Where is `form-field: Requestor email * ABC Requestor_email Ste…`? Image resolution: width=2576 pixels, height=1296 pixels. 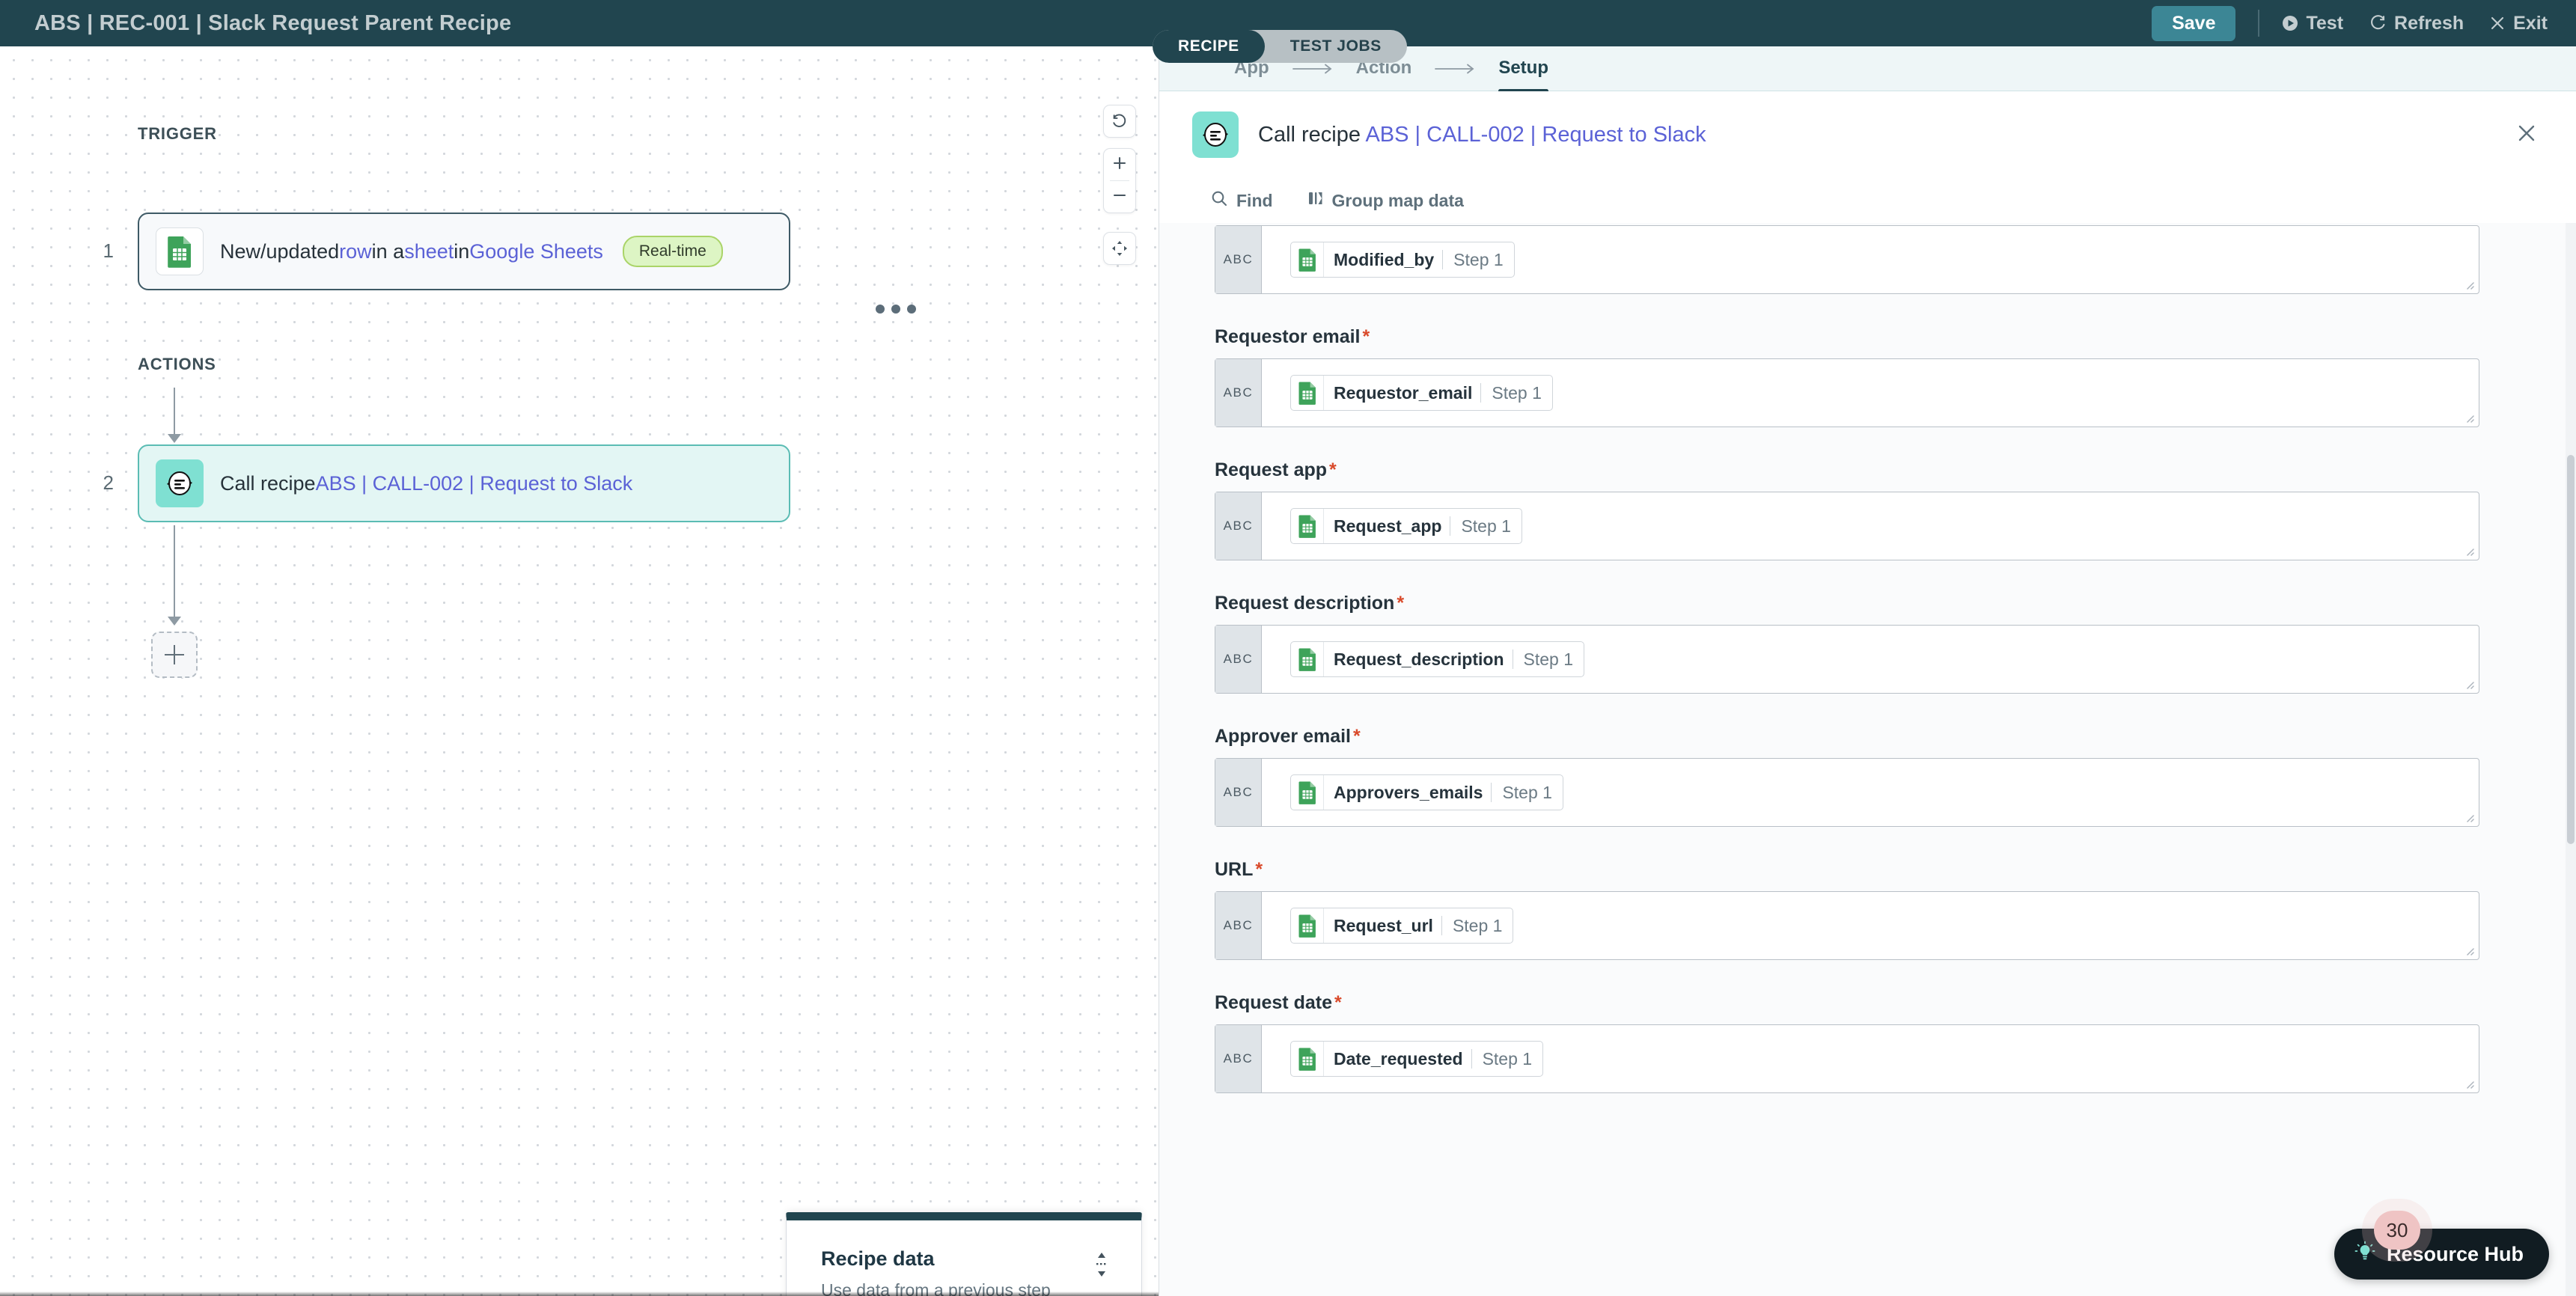
form-field: Requestor email * ABC Requestor_email Ste… is located at coordinates (1868, 376).